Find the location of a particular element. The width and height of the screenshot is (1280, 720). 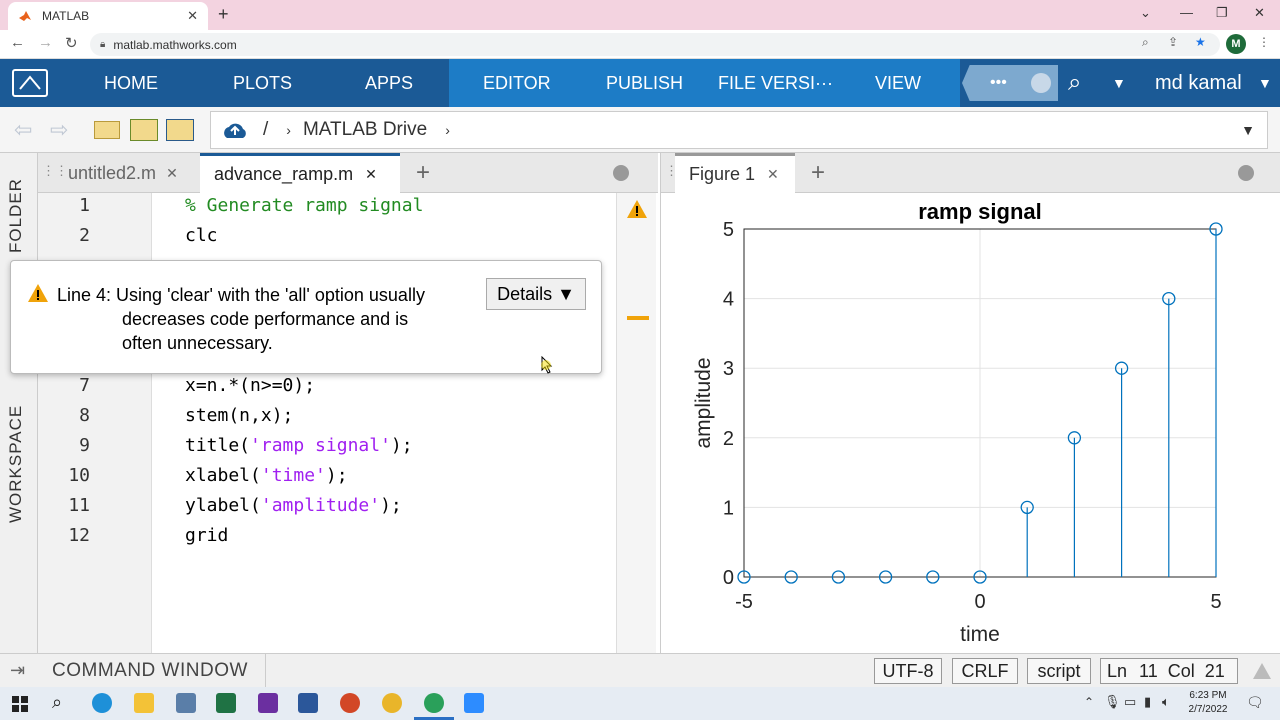

edge-icon is located at coordinates (102, 703).